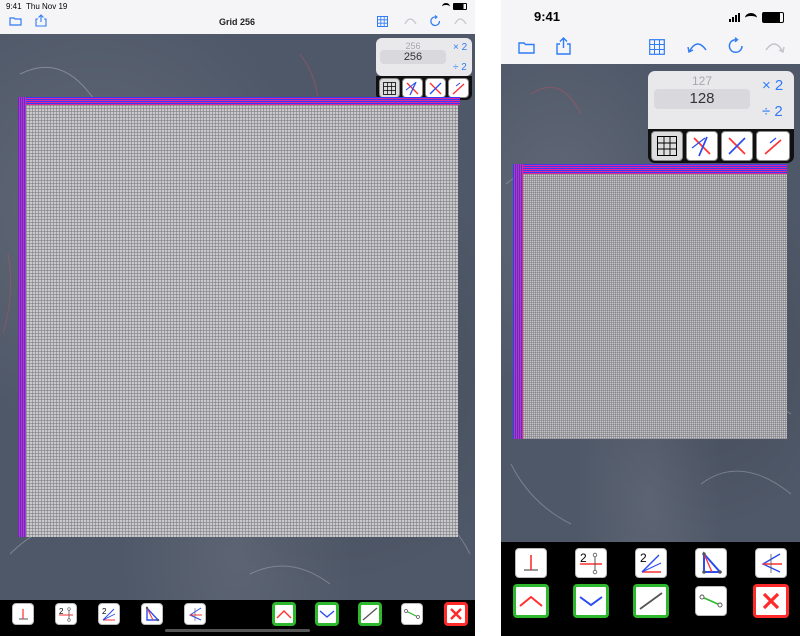  I want to click on grid-size-value: 128, so click(702, 99).